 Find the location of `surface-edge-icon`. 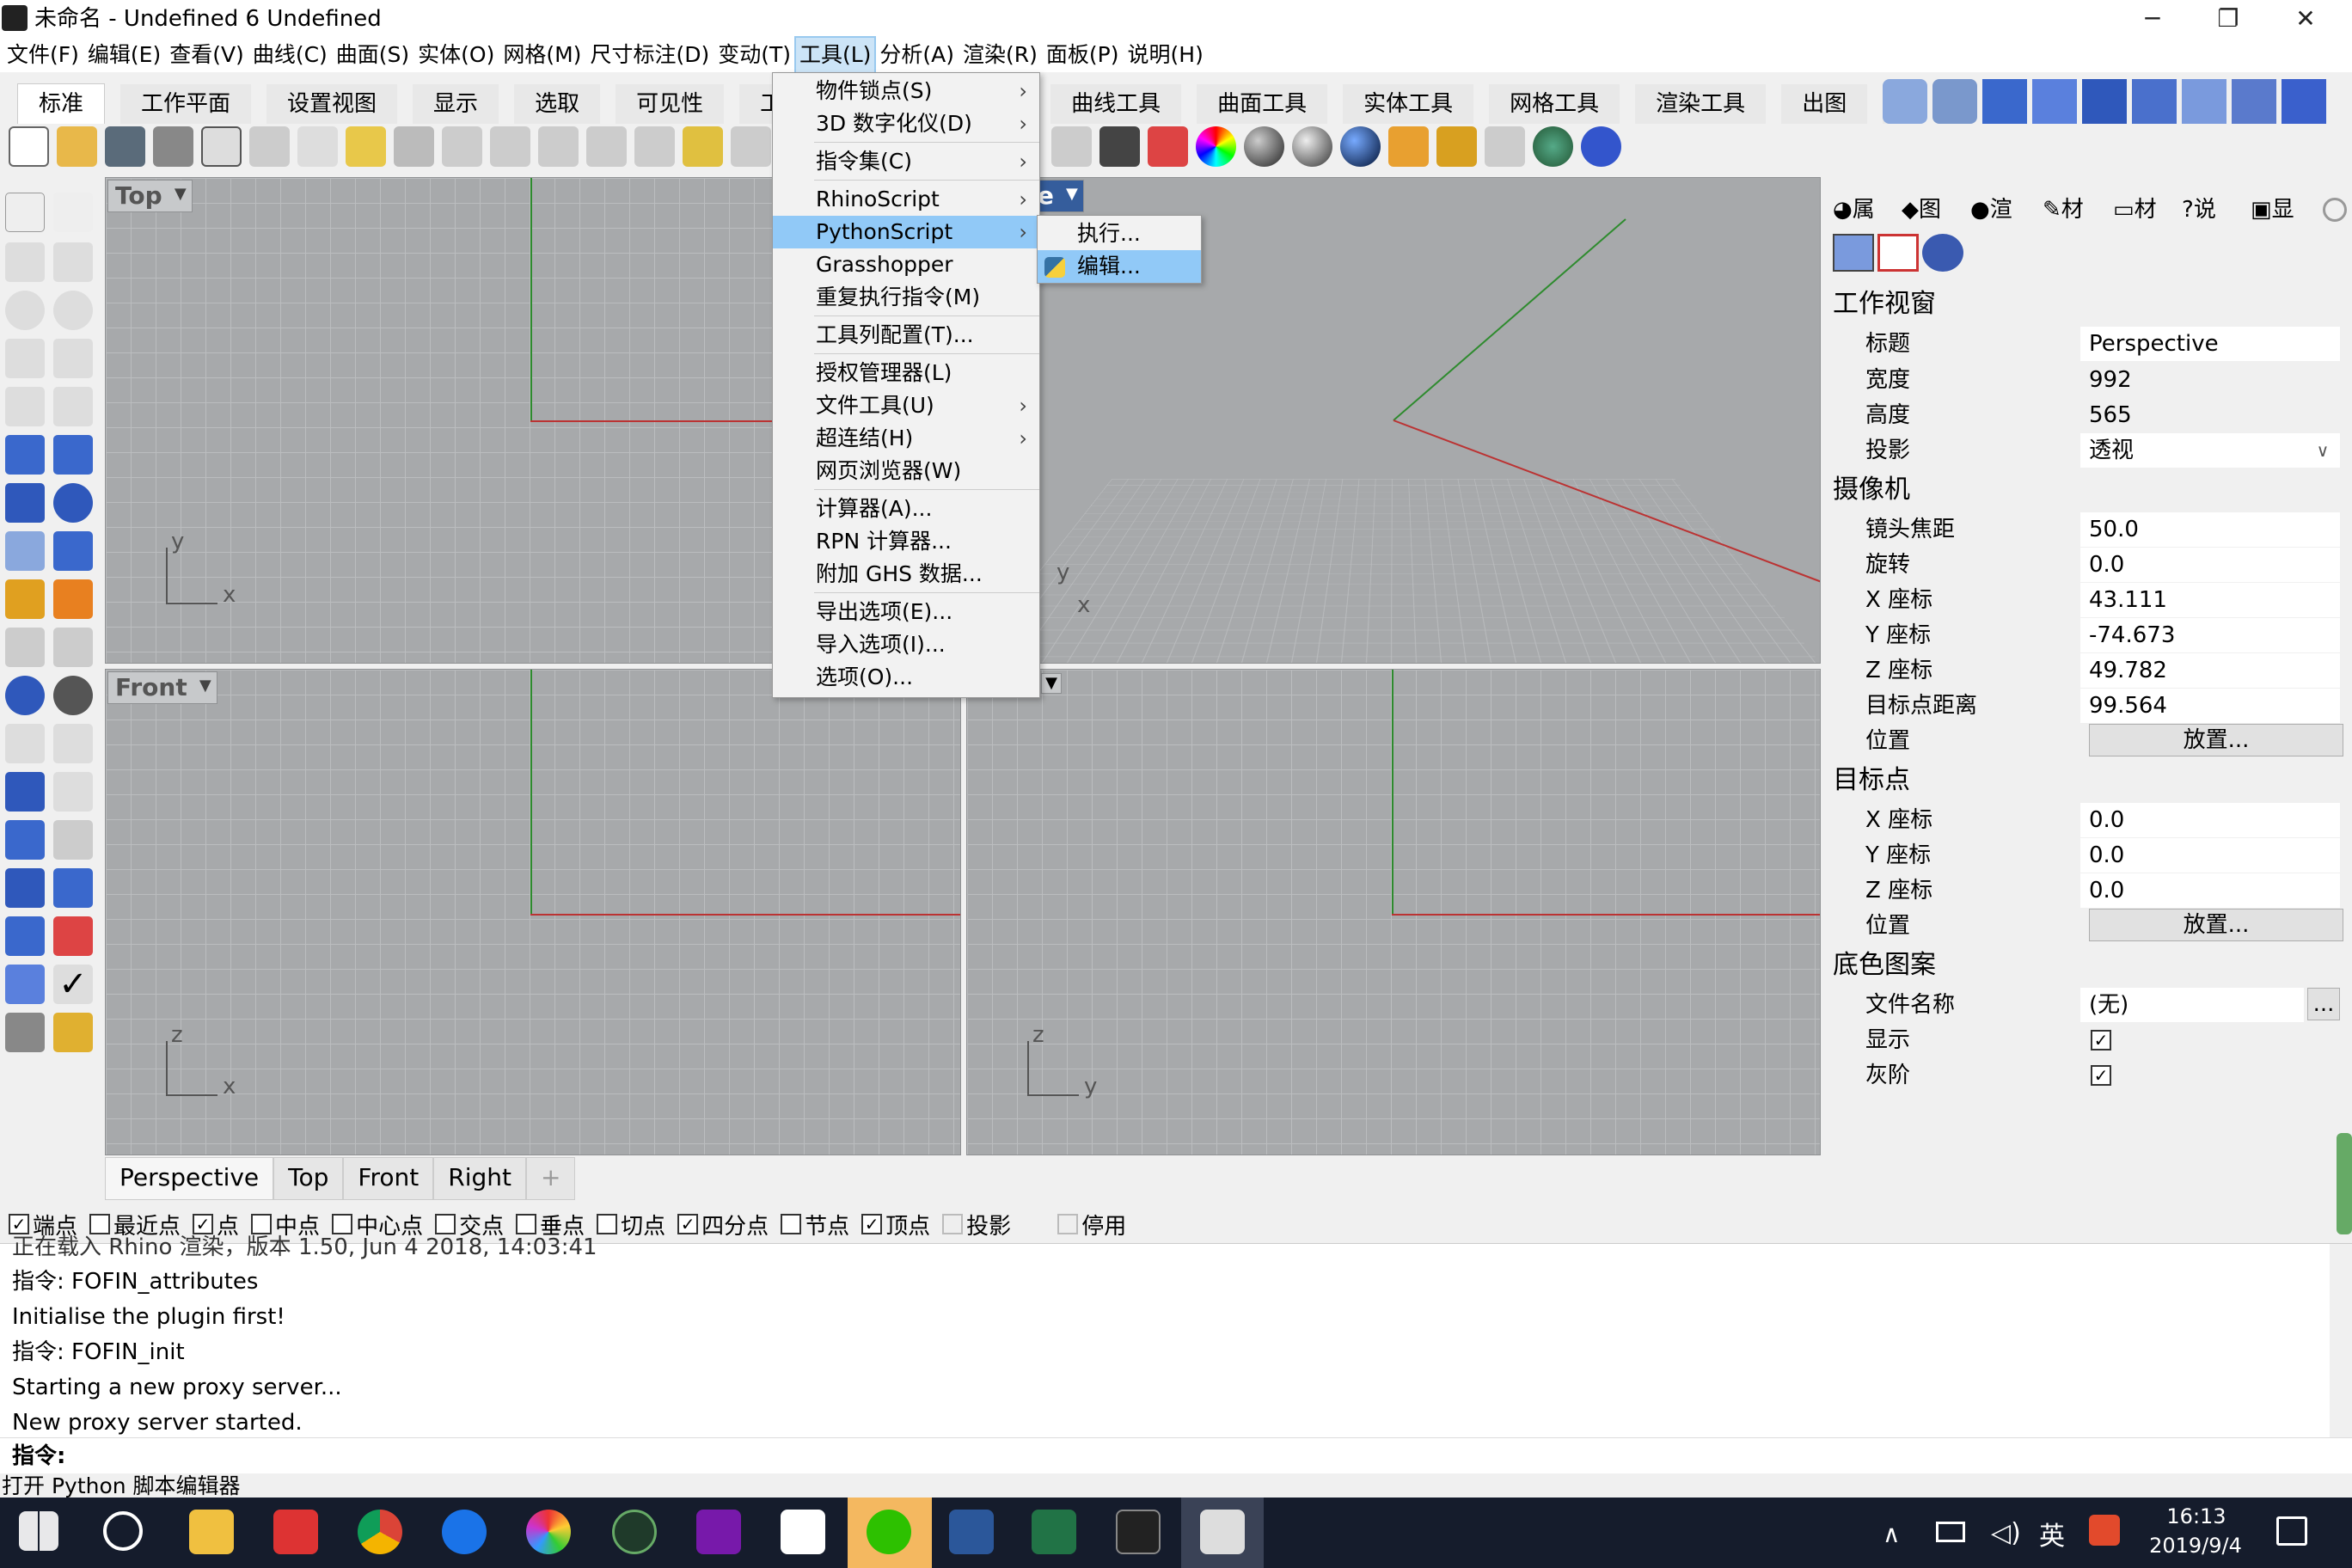

surface-edge-icon is located at coordinates (2054, 101).